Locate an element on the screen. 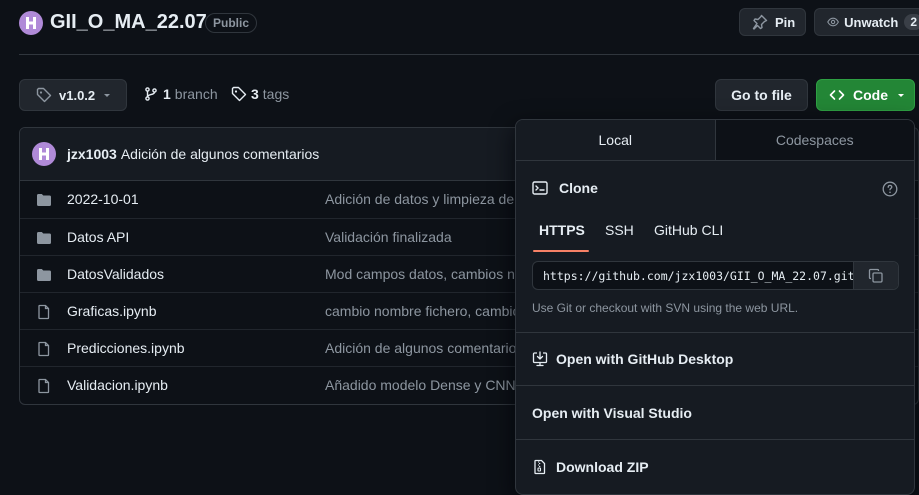  copy-url-button is located at coordinates (875, 275).